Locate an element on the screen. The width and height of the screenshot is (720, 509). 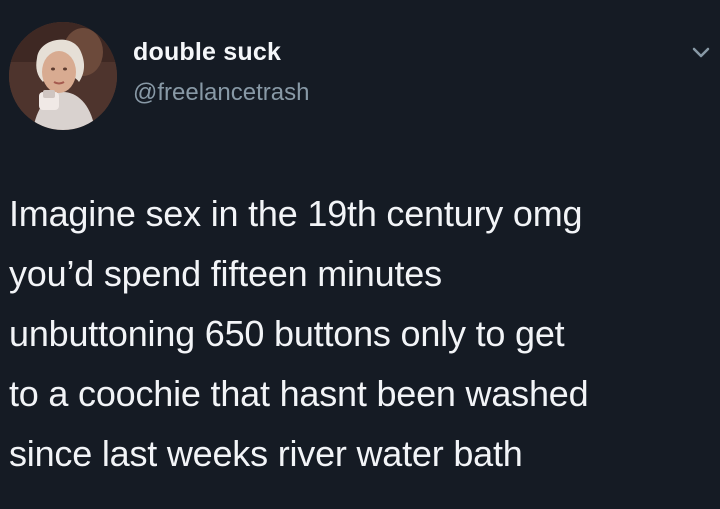
chevron-down-icon is located at coordinates (701, 53).